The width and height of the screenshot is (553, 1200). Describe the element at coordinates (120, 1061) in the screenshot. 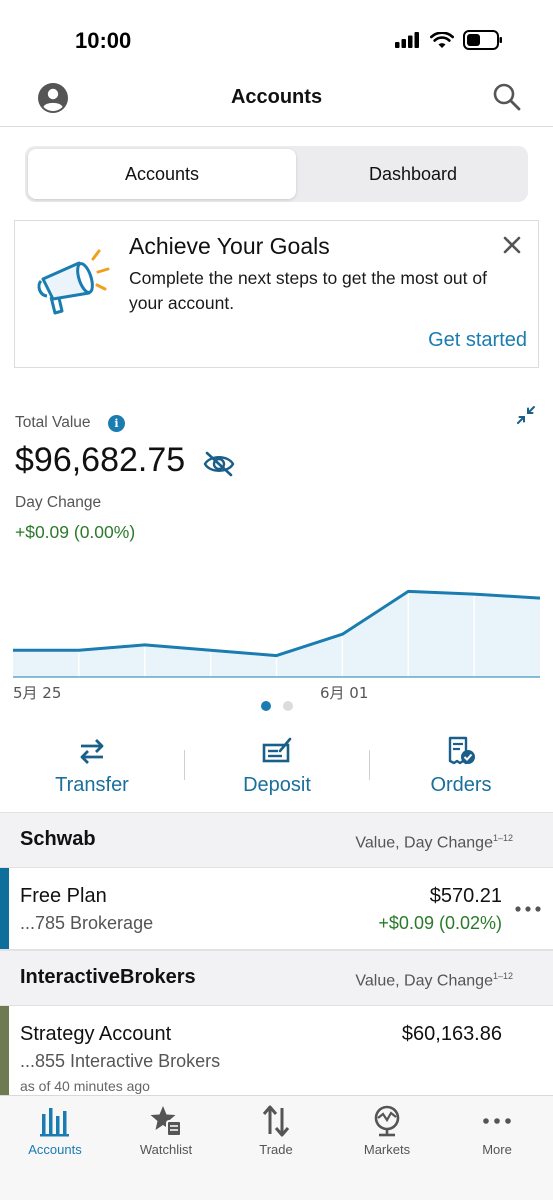

I see `account-number: ...855 Interactive Brokers` at that location.